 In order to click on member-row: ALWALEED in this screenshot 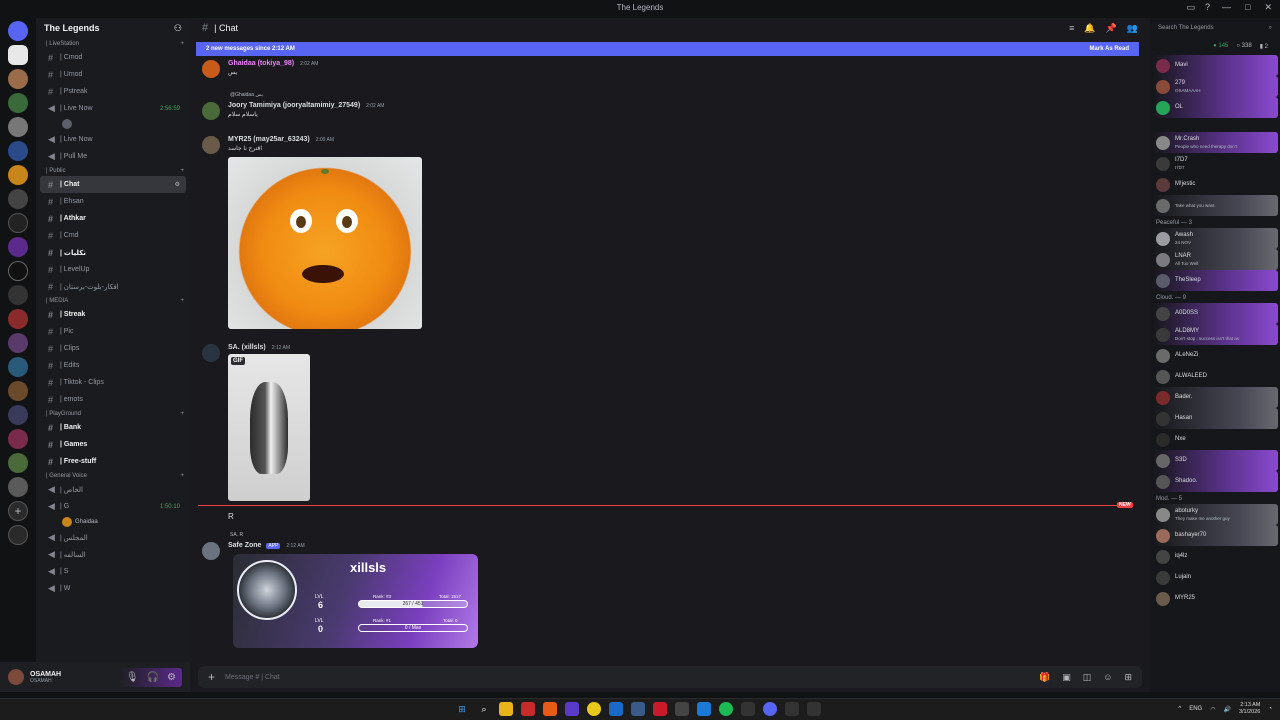, I will do `click(1215, 376)`.